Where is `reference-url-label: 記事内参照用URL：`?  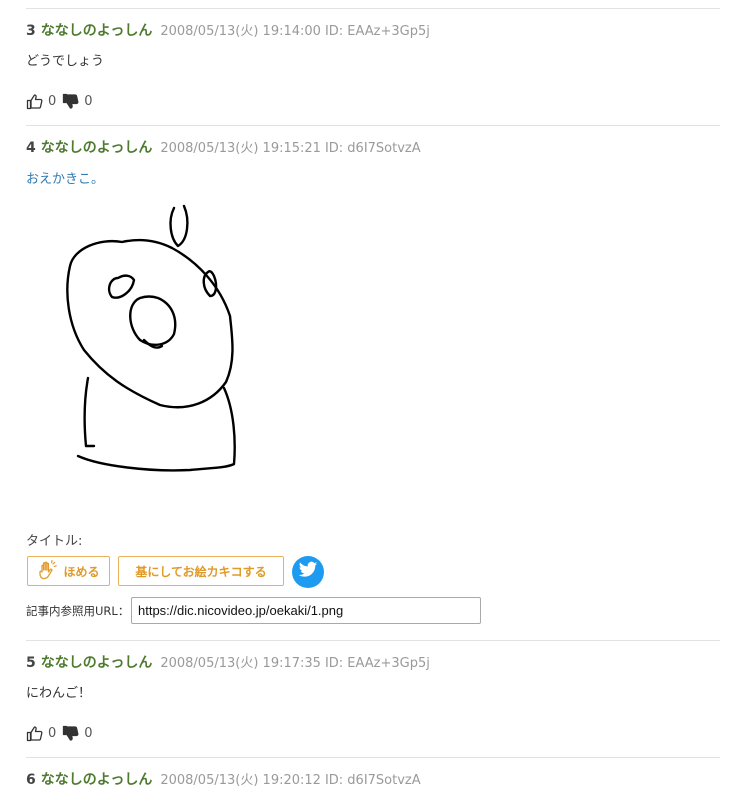 reference-url-label: 記事内参照用URL： is located at coordinates (78, 611).